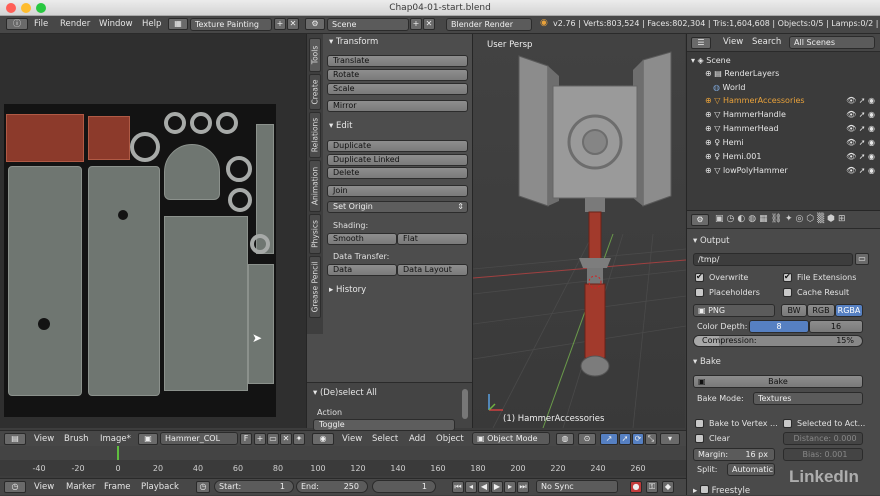 This screenshot has width=880, height=496. Describe the element at coordinates (778, 381) in the screenshot. I see `bake-button: ▣ Bake` at that location.